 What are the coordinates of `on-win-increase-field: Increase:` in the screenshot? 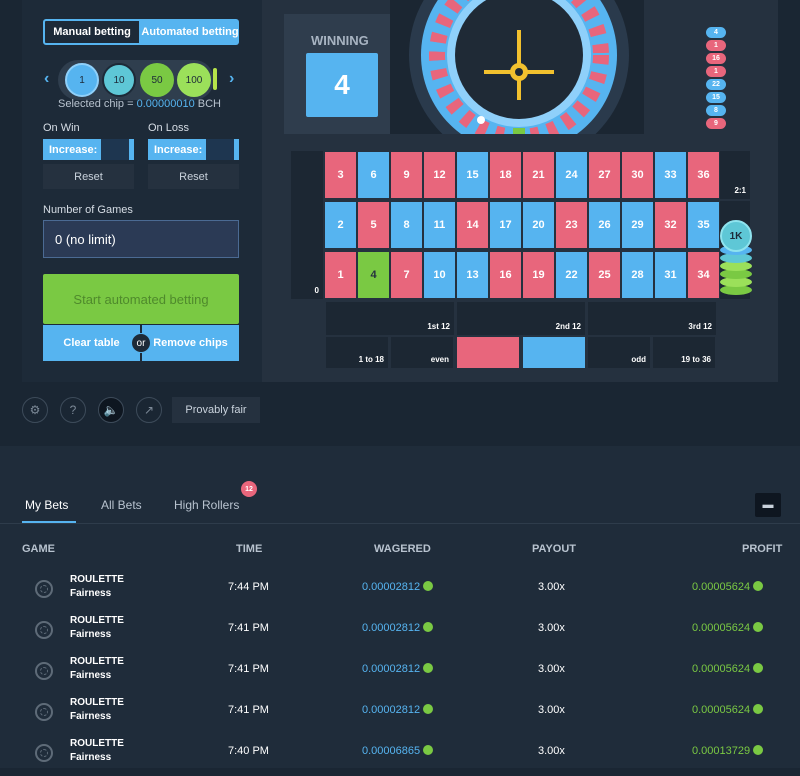 It's located at (88, 149).